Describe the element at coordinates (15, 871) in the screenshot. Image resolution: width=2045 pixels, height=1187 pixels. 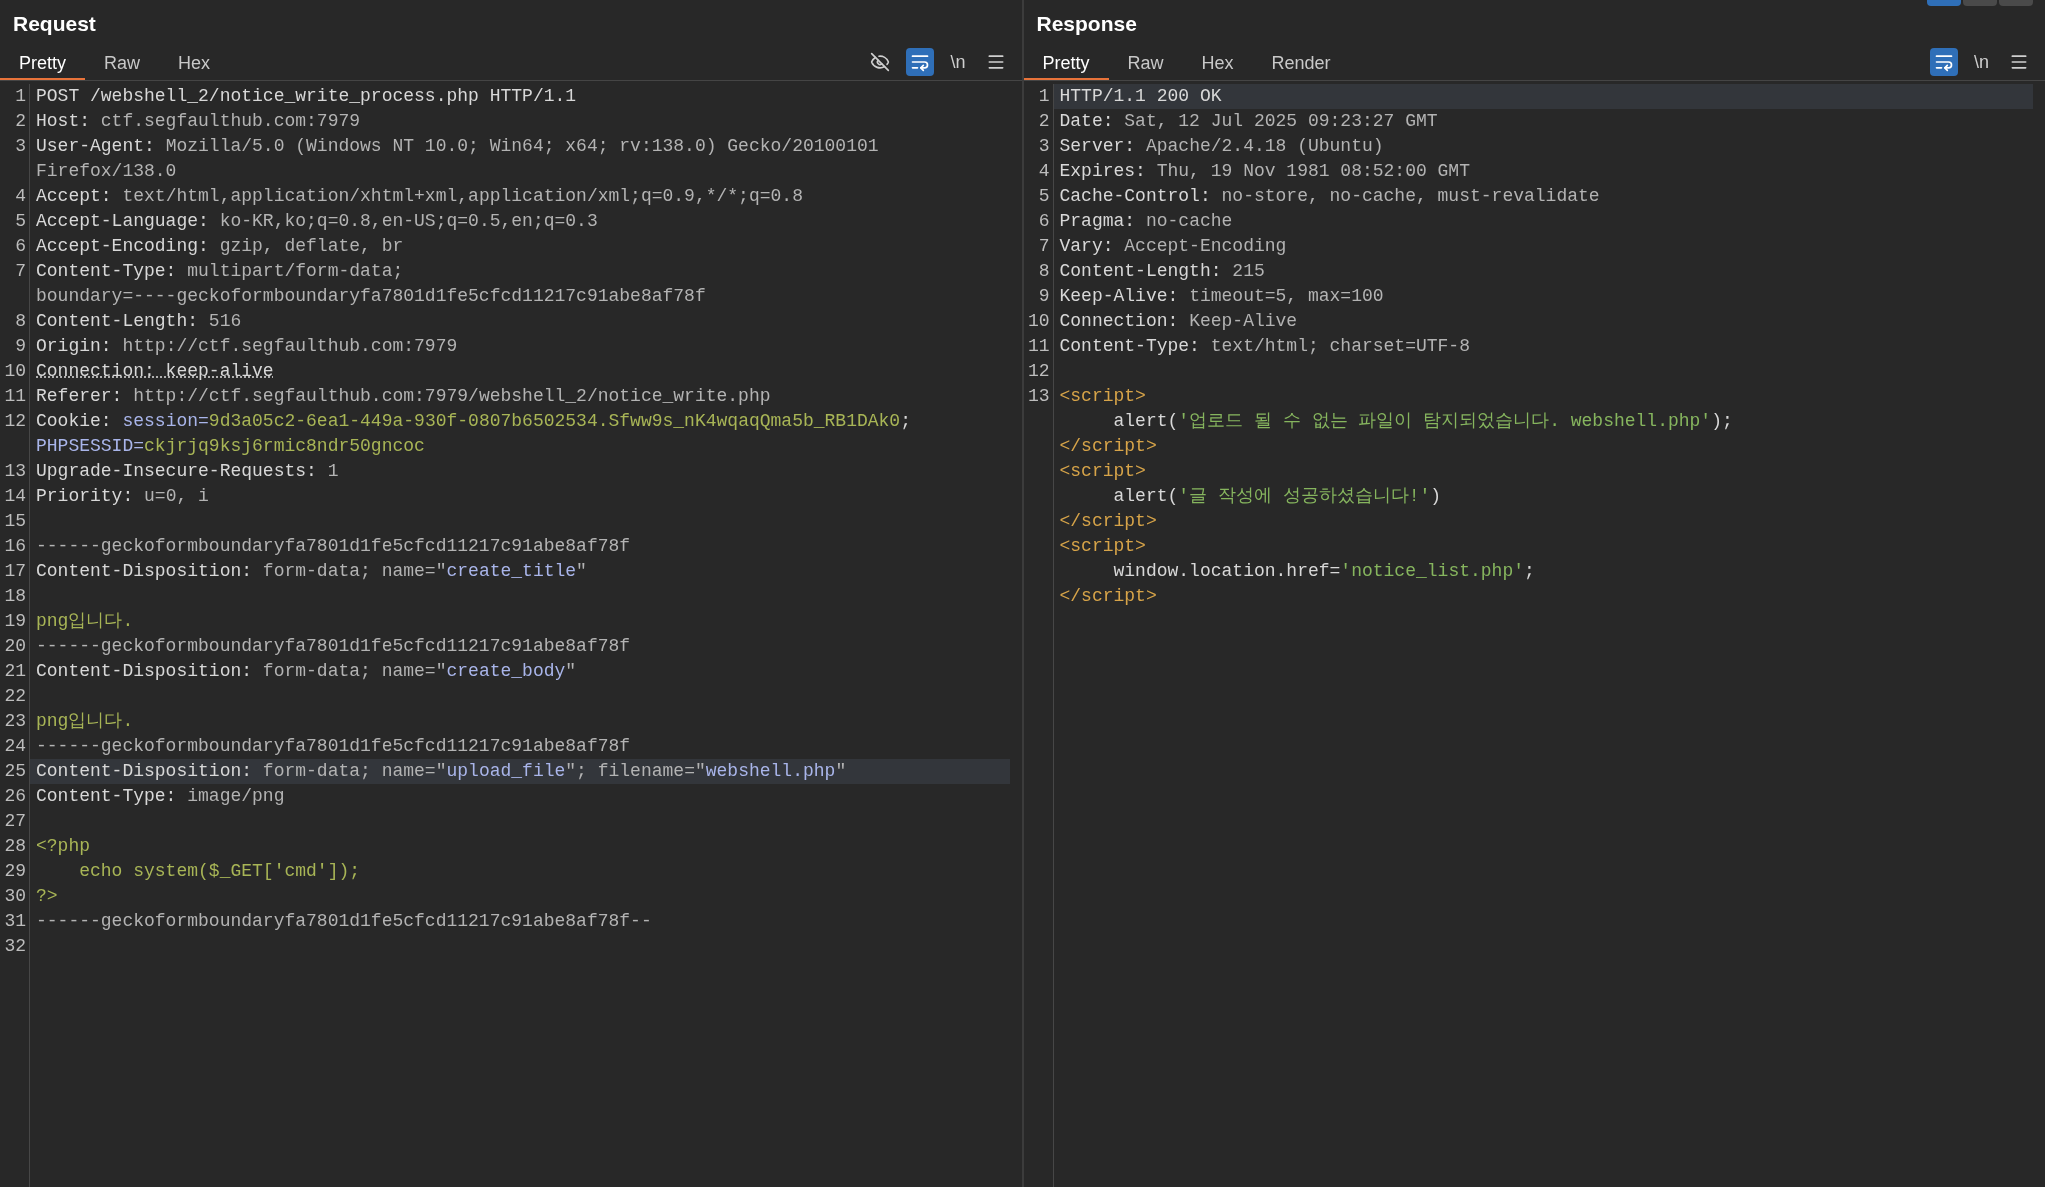
I see `line-number: 29` at that location.